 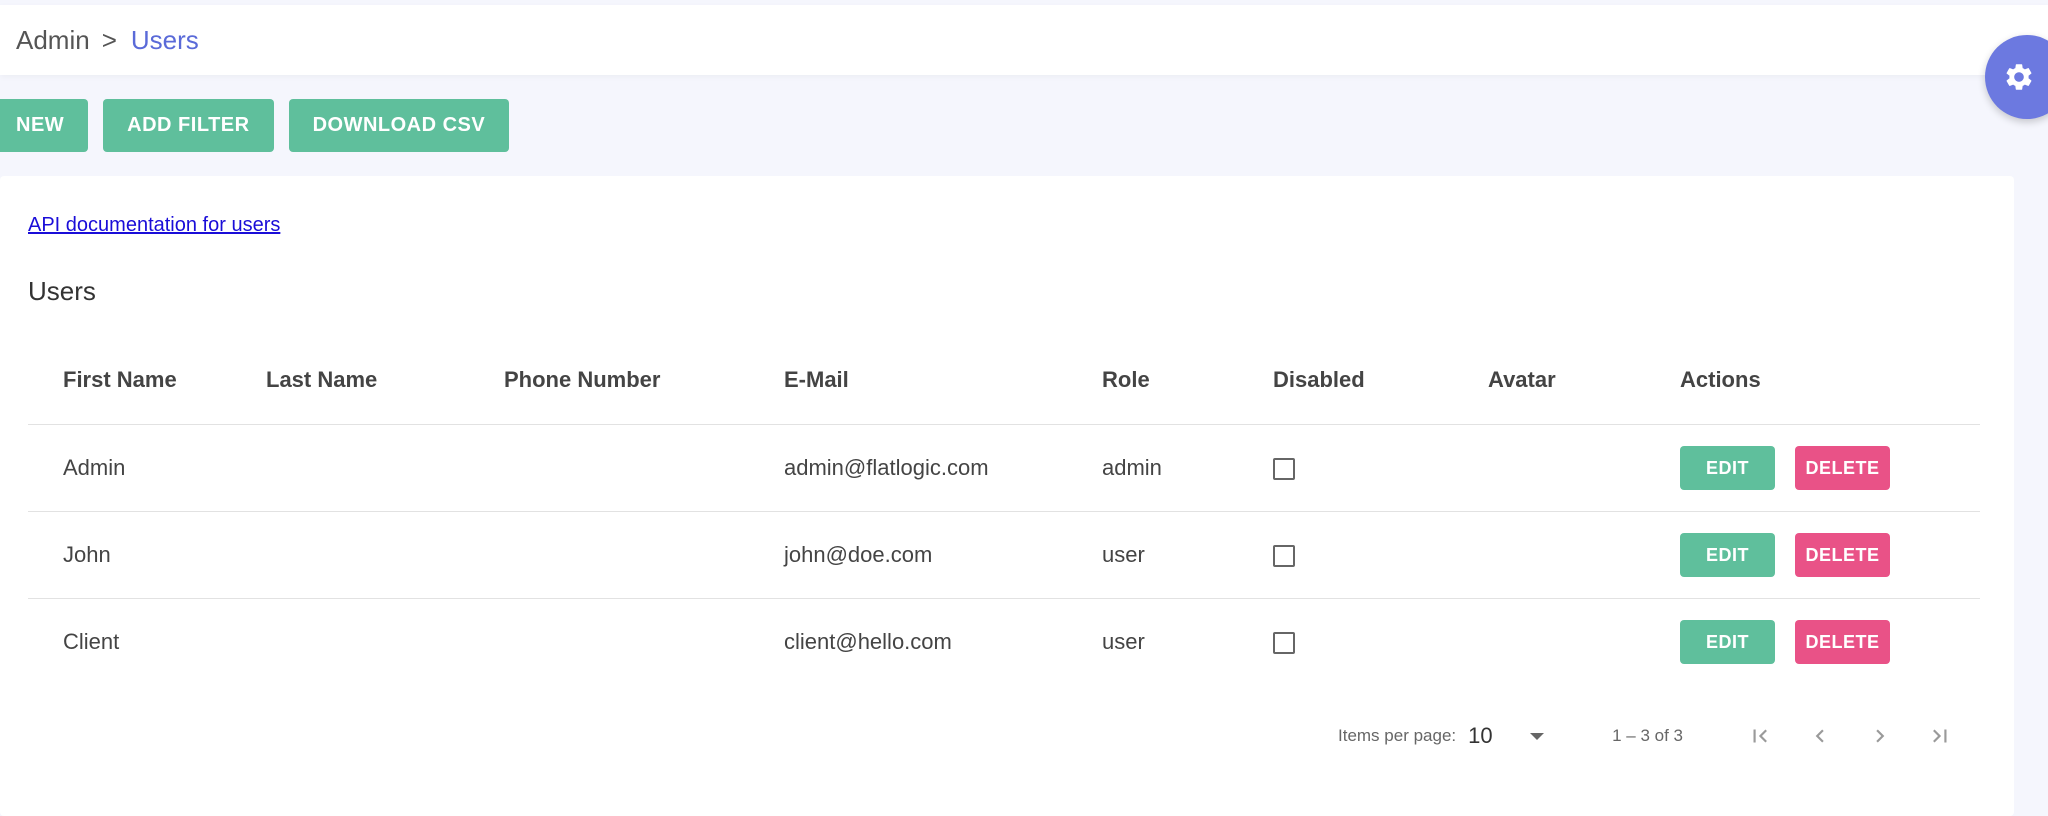 What do you see at coordinates (1397, 735) in the screenshot?
I see `items-per-page-label: Items per page:` at bounding box center [1397, 735].